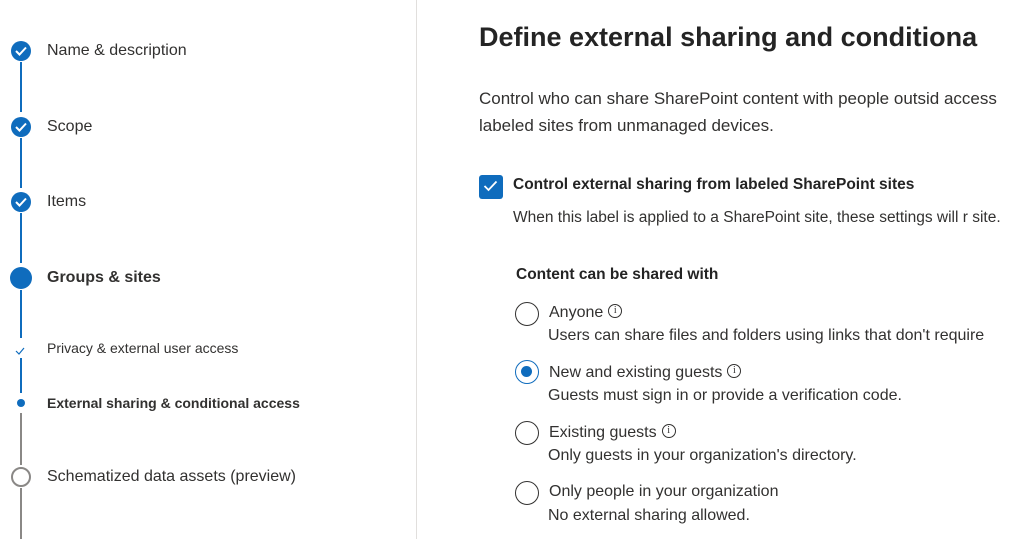  What do you see at coordinates (576, 312) in the screenshot?
I see `option-label-text: Anyone` at bounding box center [576, 312].